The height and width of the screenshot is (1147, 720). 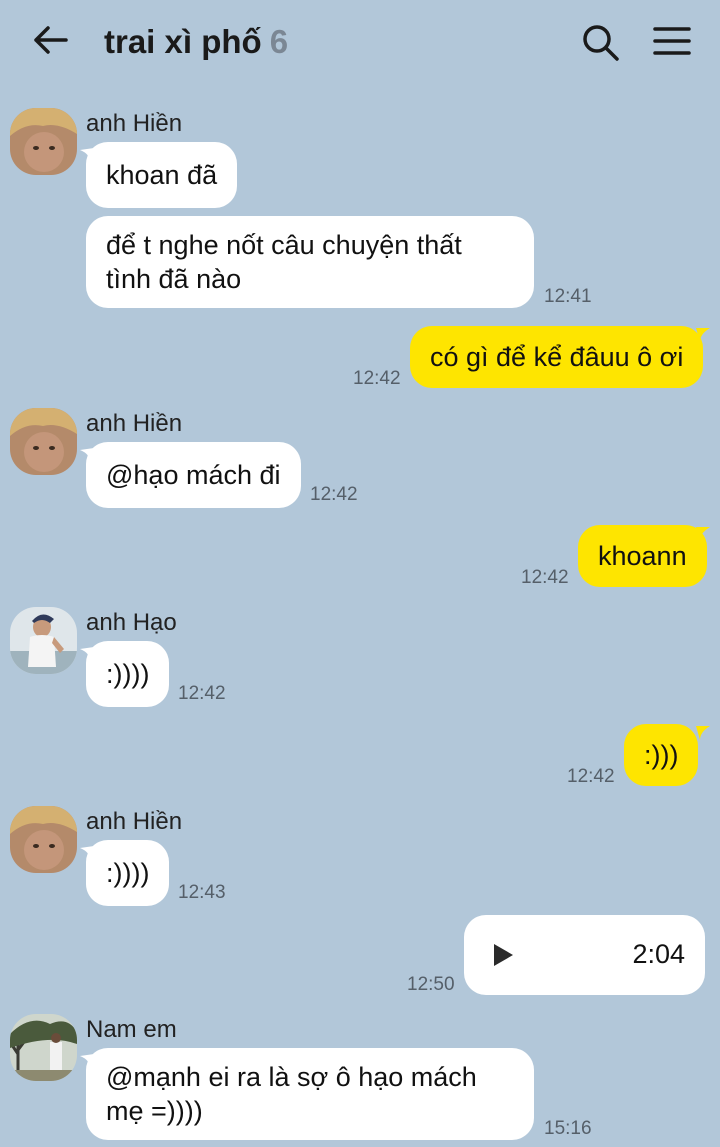 What do you see at coordinates (284, 245) in the screenshot?
I see `message-text-line: để t nghe nốt câu chuyện thất` at bounding box center [284, 245].